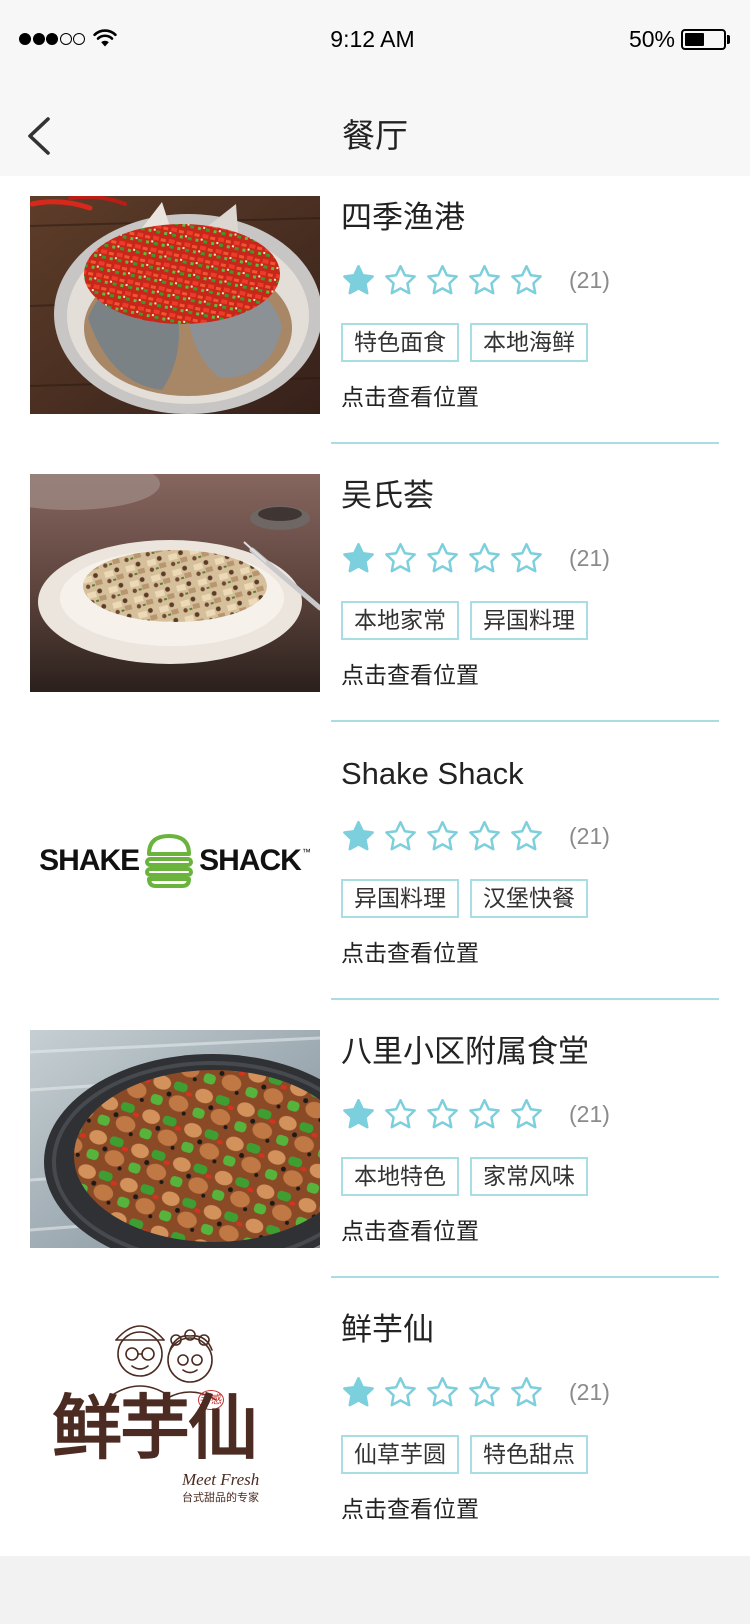 This screenshot has width=750, height=1624. What do you see at coordinates (387, 1329) in the screenshot?
I see `restaurant-name: 鲜芋仙` at bounding box center [387, 1329].